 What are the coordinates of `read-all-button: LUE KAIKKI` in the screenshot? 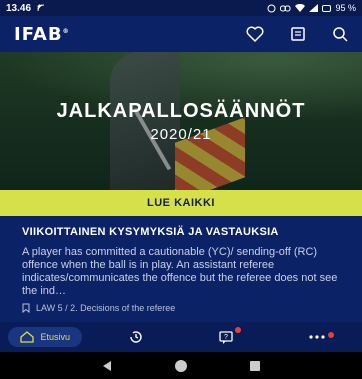 It's located at (181, 203).